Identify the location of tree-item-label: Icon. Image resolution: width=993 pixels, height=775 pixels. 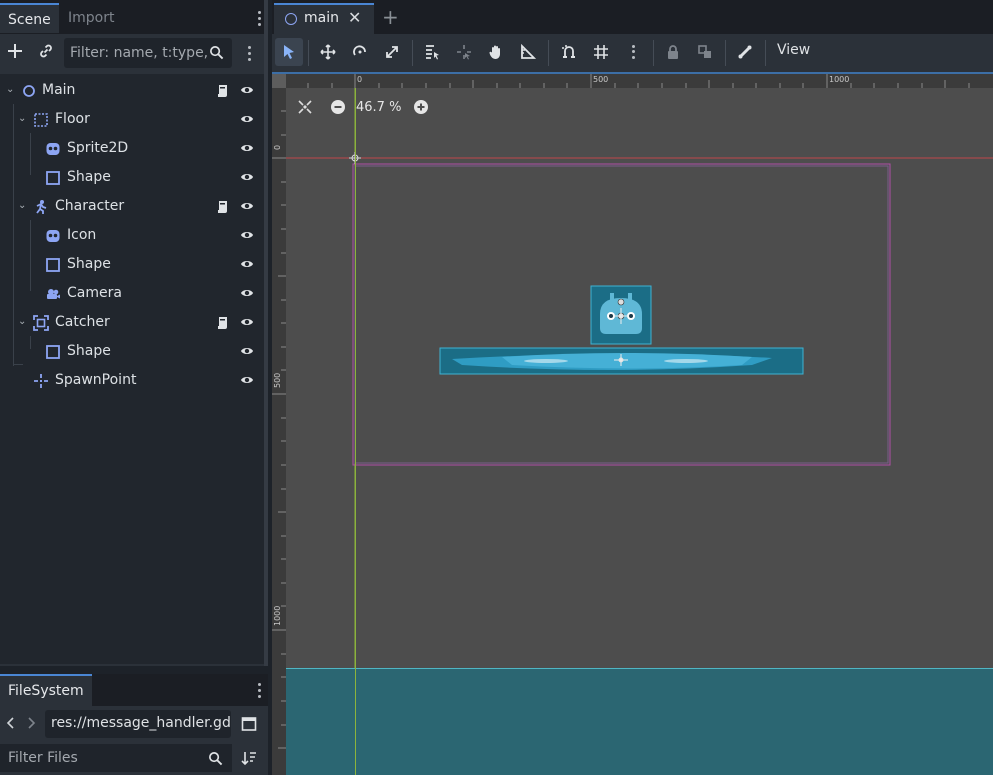
(82, 235).